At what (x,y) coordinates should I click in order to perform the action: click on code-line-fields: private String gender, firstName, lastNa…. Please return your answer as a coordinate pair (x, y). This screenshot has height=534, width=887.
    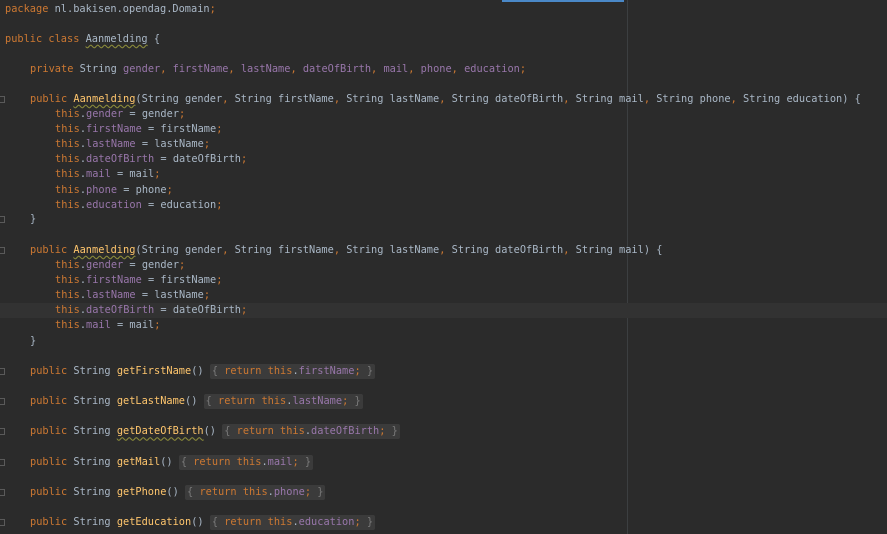
    Looking at the image, I should click on (443, 69).